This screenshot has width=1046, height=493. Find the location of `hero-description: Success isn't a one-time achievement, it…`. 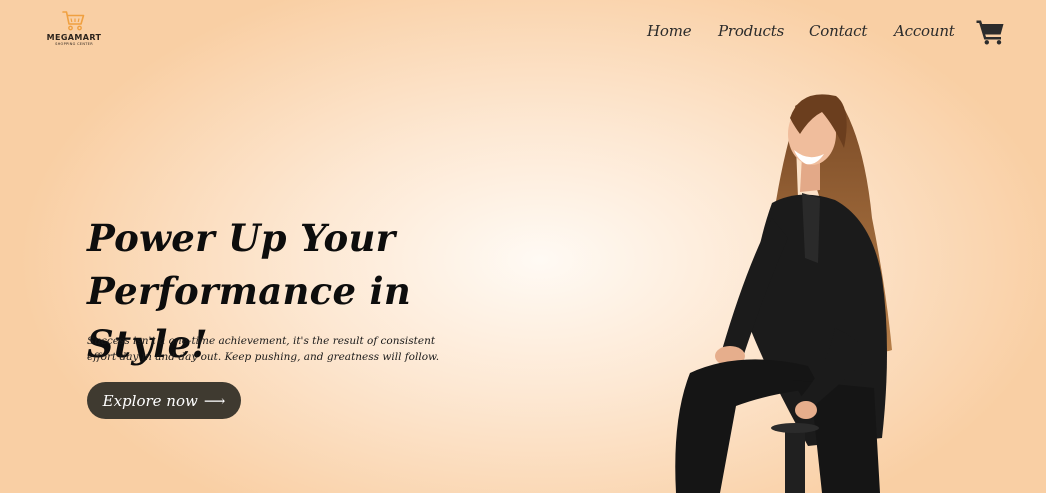

hero-description: Success isn't a one-time achievement, it… is located at coordinates (263, 349).